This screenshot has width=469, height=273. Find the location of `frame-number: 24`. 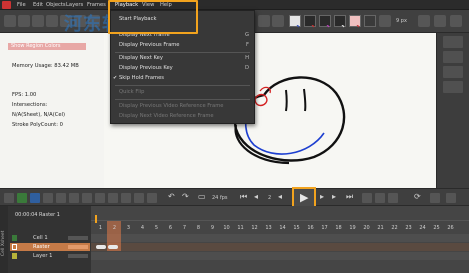

frame-number: 24 is located at coordinates (422, 228).